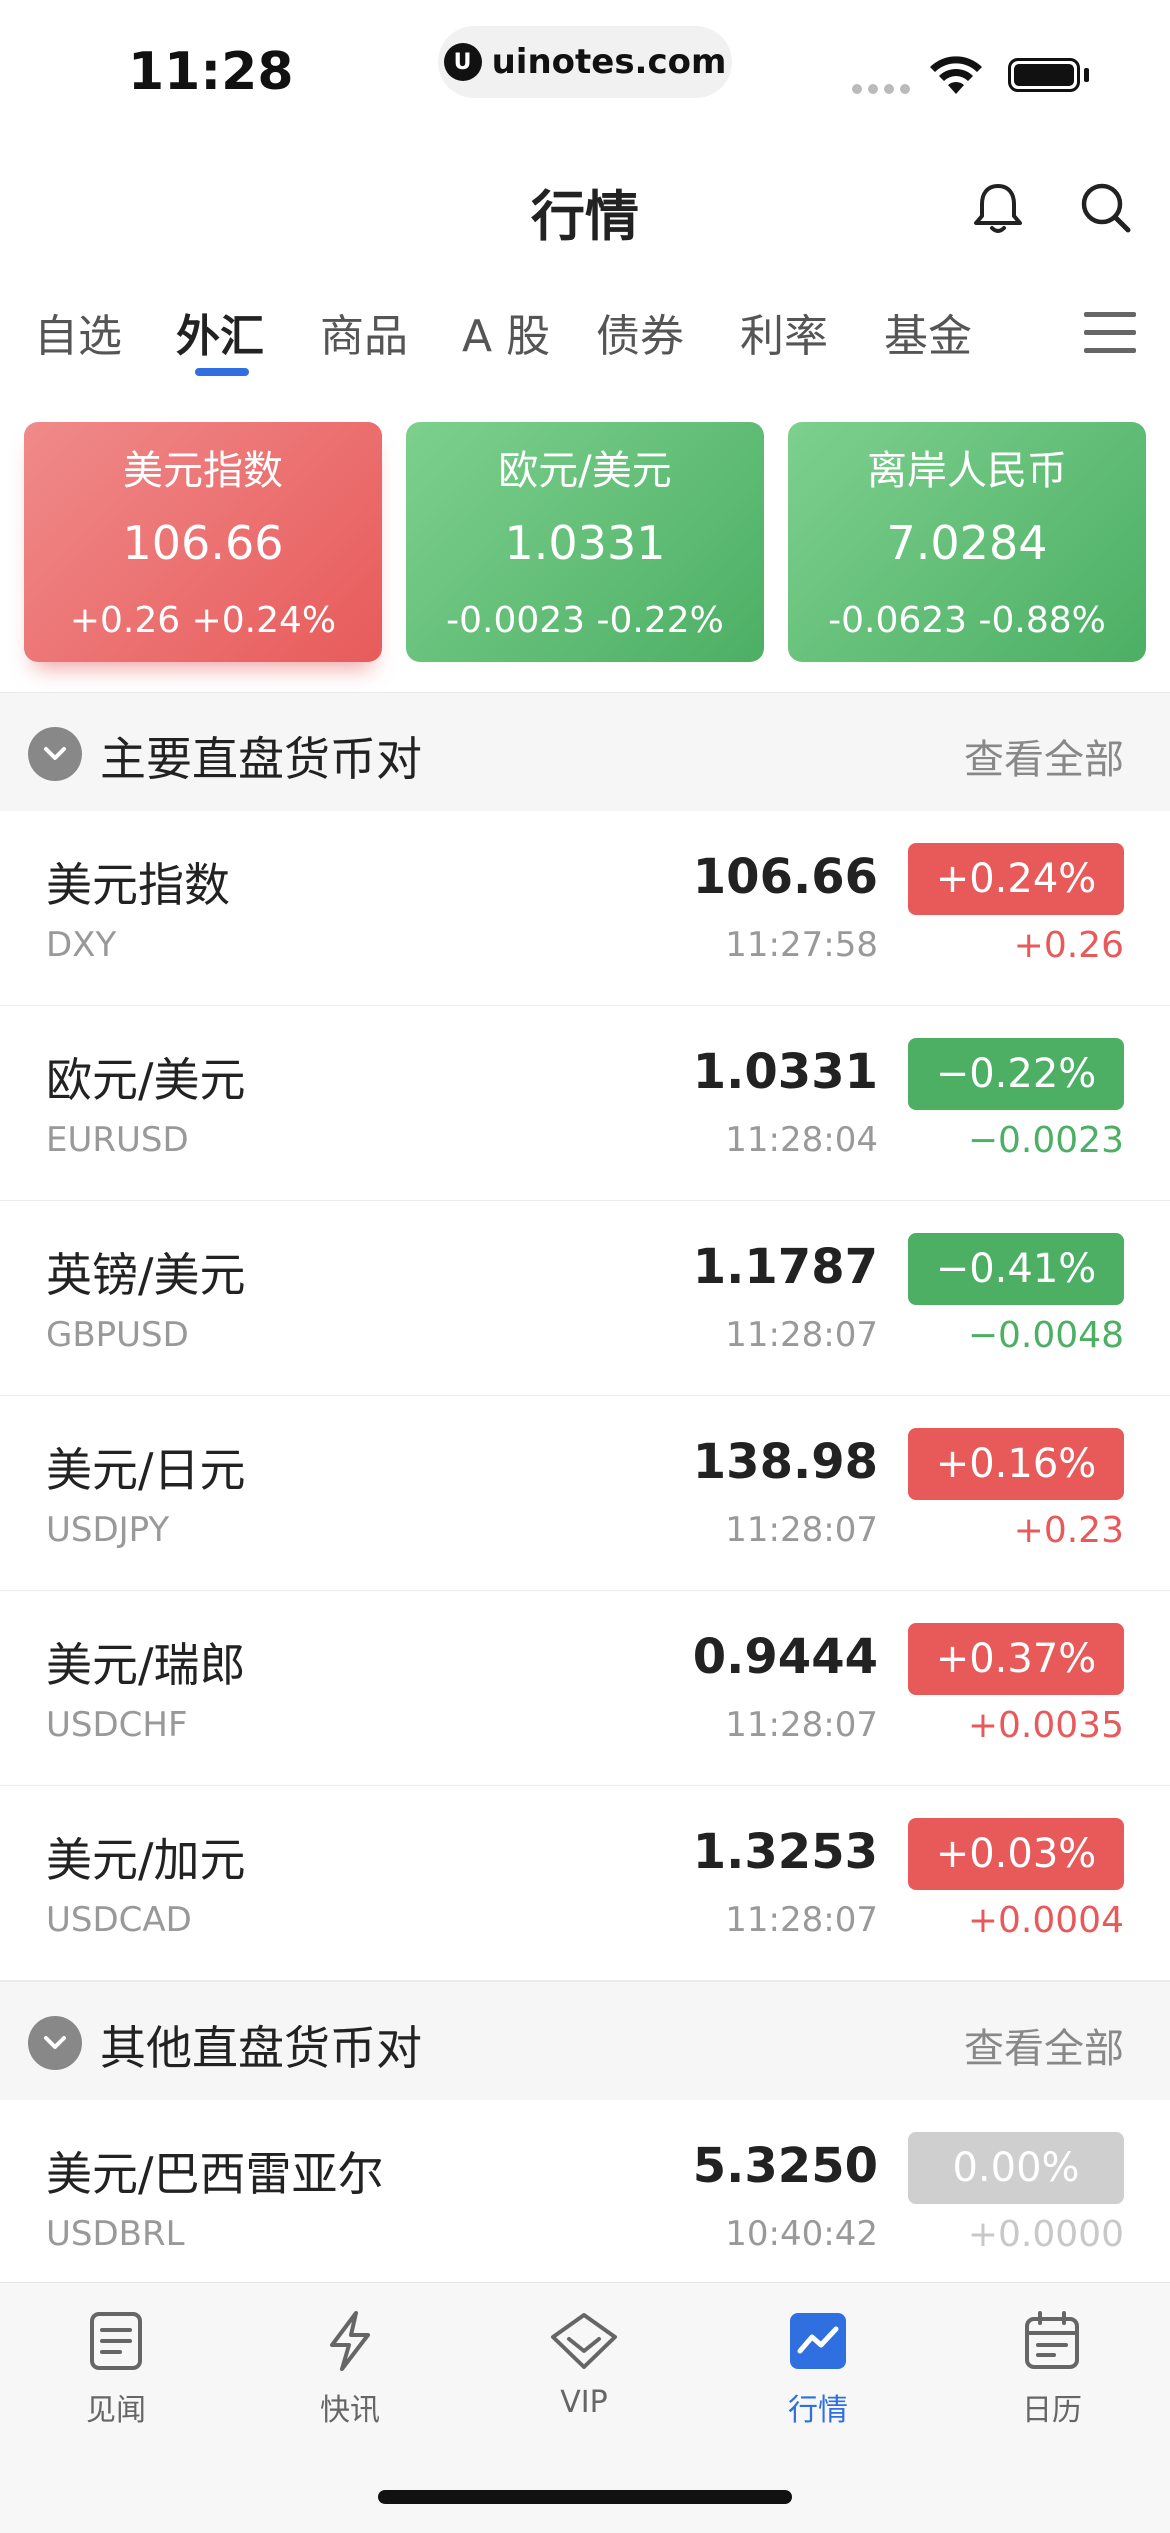  What do you see at coordinates (928, 332) in the screenshot?
I see `tab-funds: 基金` at bounding box center [928, 332].